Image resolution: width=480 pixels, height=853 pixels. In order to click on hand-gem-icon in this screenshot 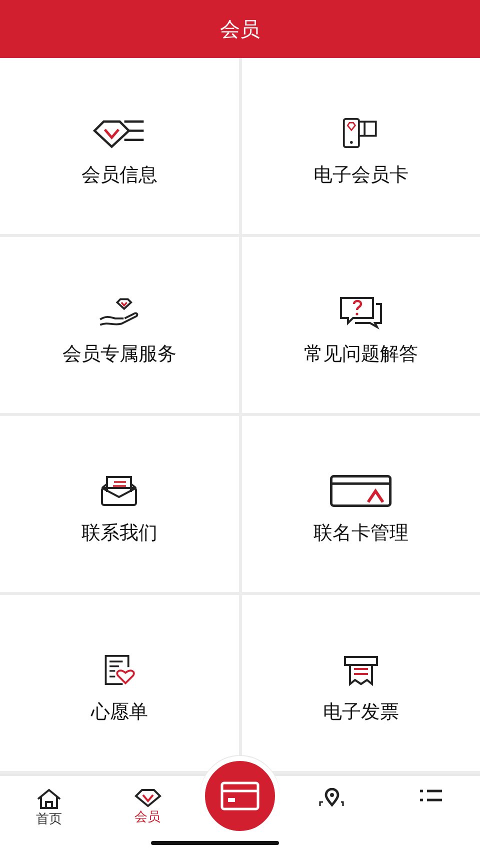, I will do `click(119, 312)`.